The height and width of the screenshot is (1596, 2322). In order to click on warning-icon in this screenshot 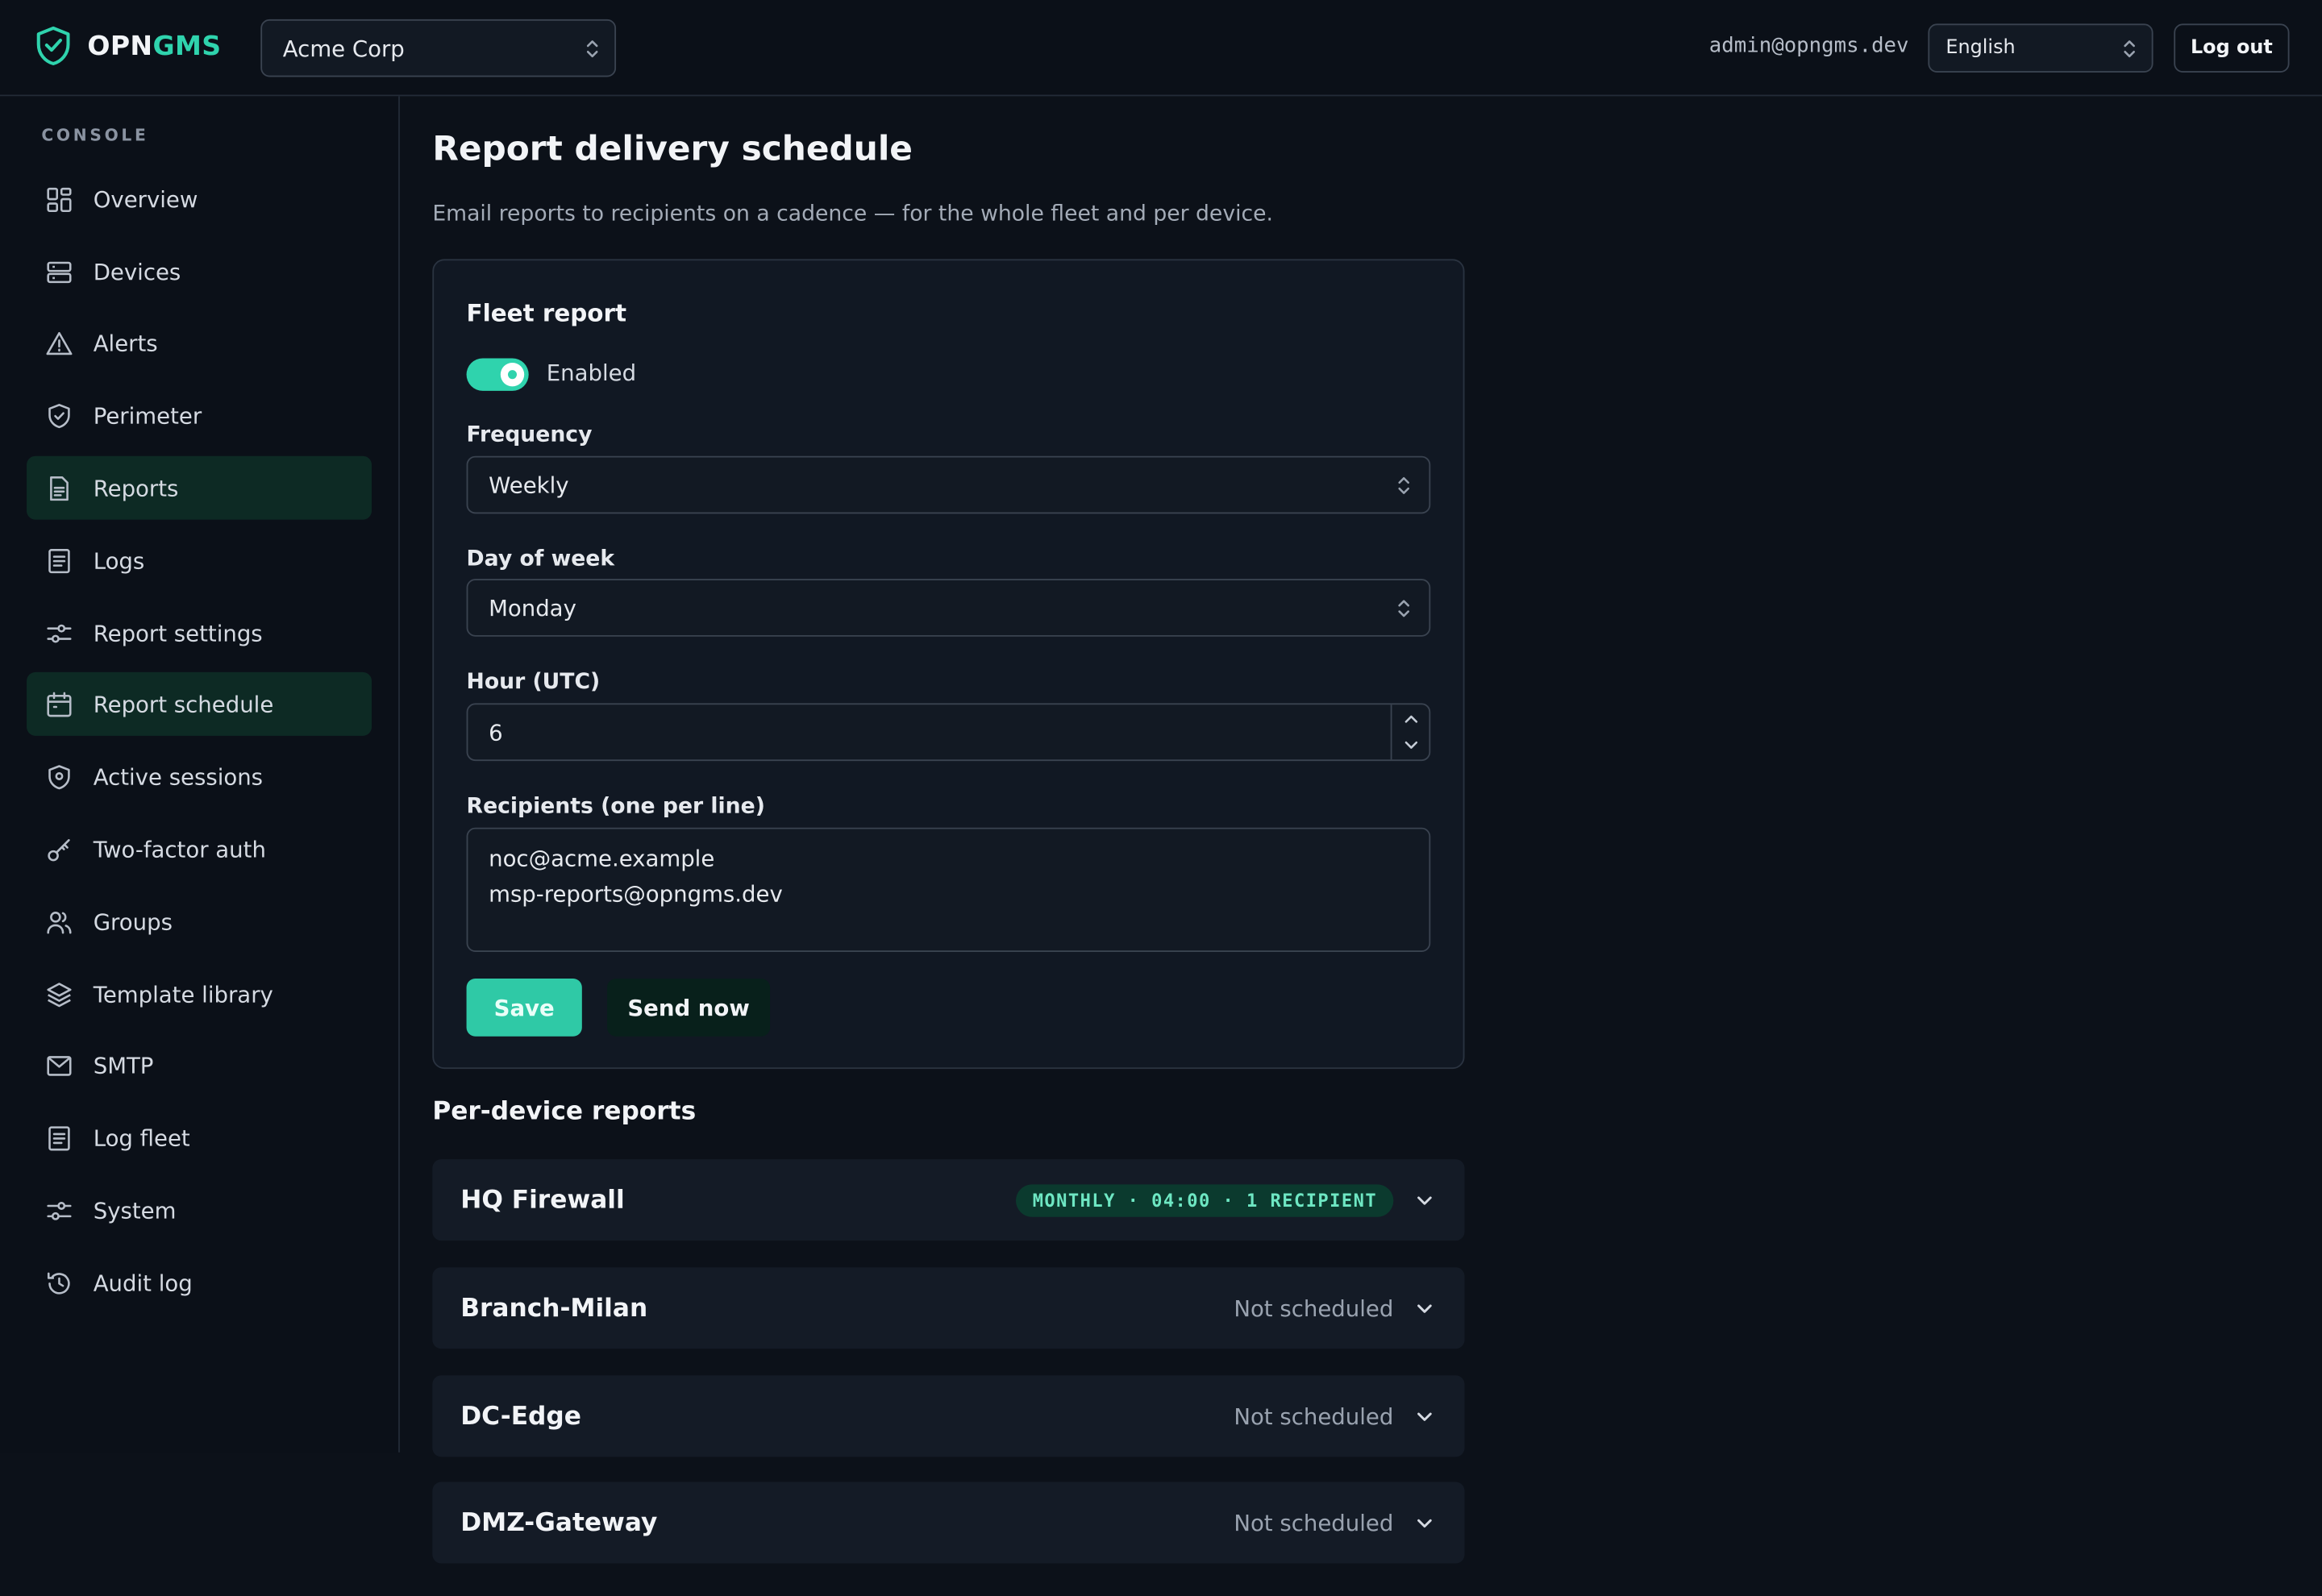, I will do `click(60, 343)`.